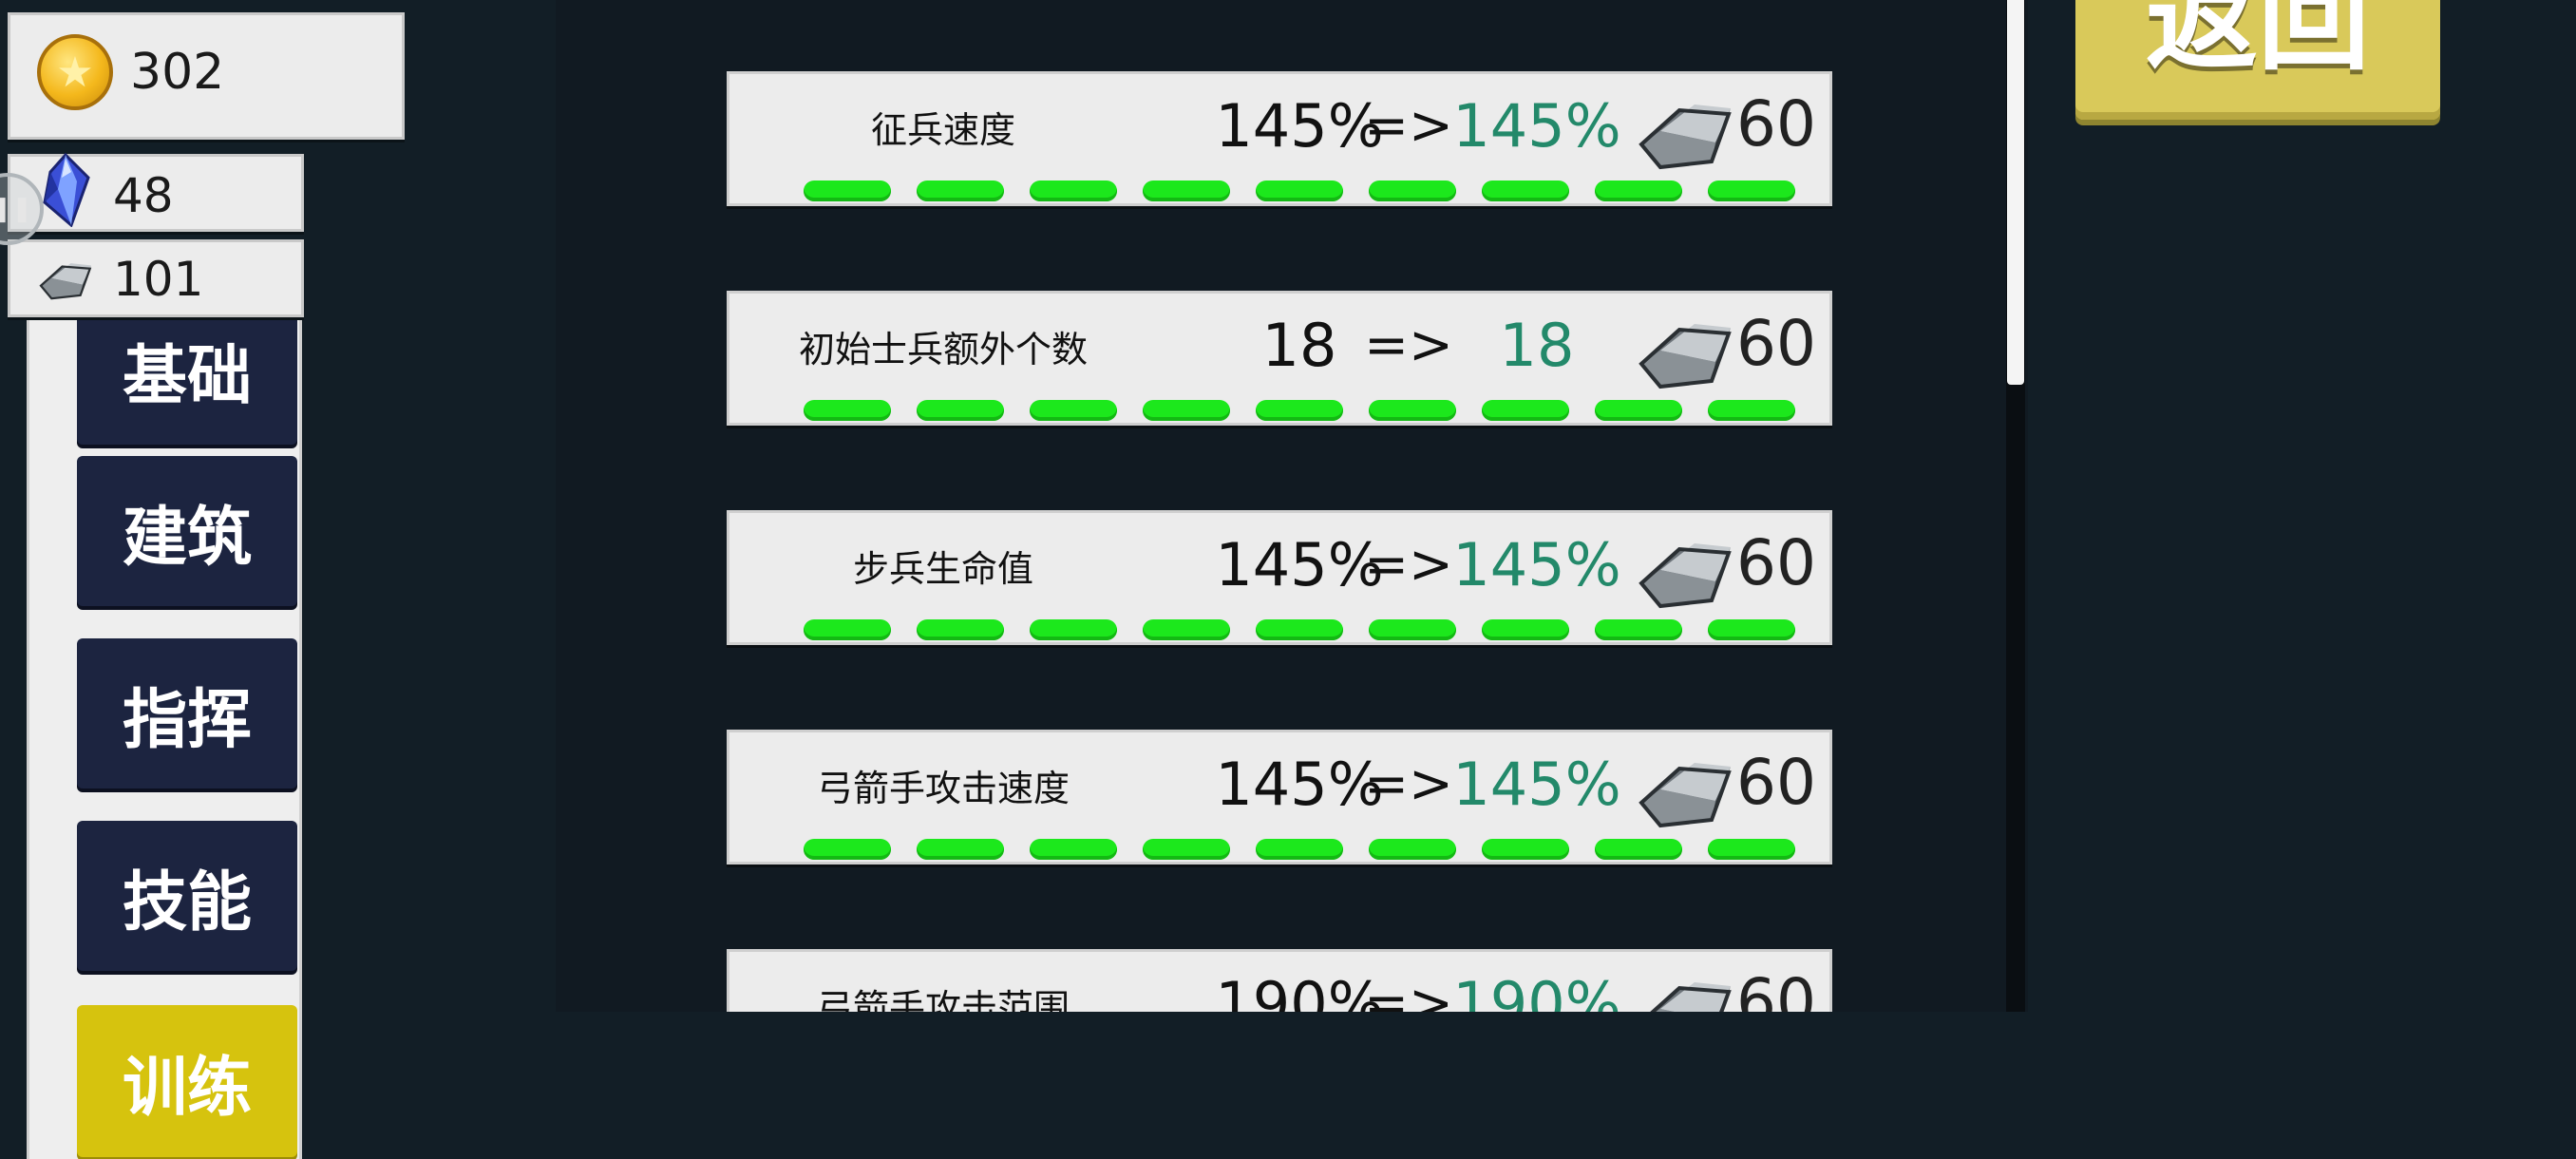 This screenshot has height=1159, width=2576. What do you see at coordinates (177, 72) in the screenshot?
I see `gold-value: 302` at bounding box center [177, 72].